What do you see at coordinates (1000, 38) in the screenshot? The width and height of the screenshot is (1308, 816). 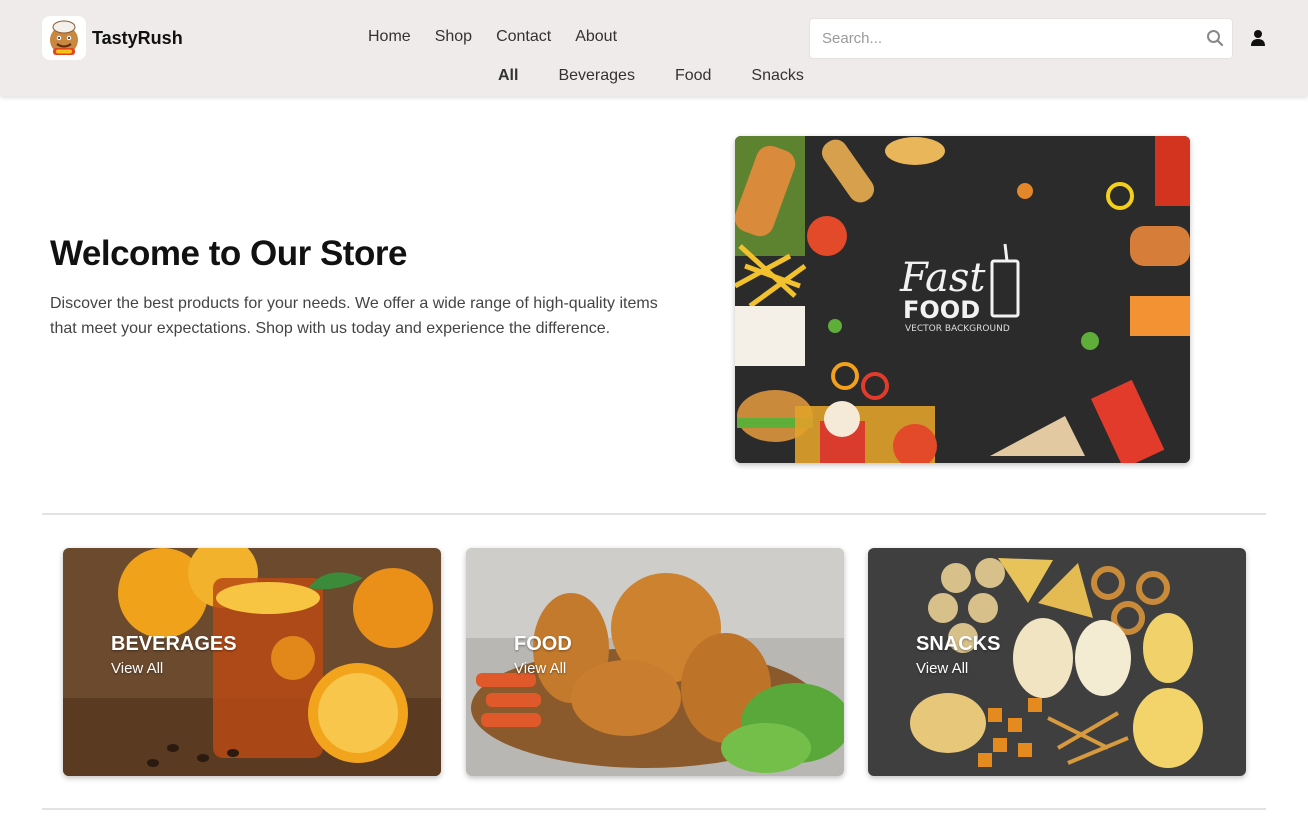 I see `search-input` at bounding box center [1000, 38].